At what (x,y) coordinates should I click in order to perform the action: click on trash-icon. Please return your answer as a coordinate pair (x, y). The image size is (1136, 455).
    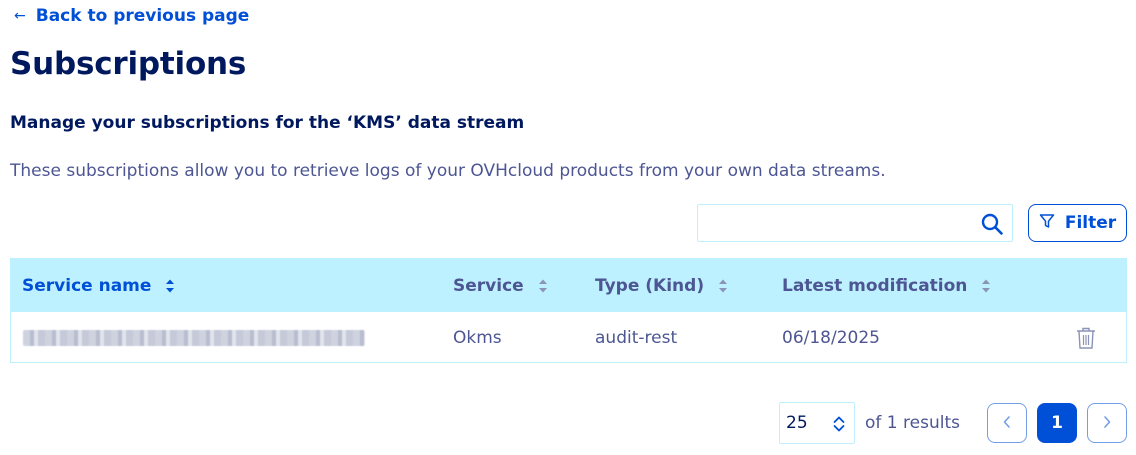
    Looking at the image, I should click on (1086, 338).